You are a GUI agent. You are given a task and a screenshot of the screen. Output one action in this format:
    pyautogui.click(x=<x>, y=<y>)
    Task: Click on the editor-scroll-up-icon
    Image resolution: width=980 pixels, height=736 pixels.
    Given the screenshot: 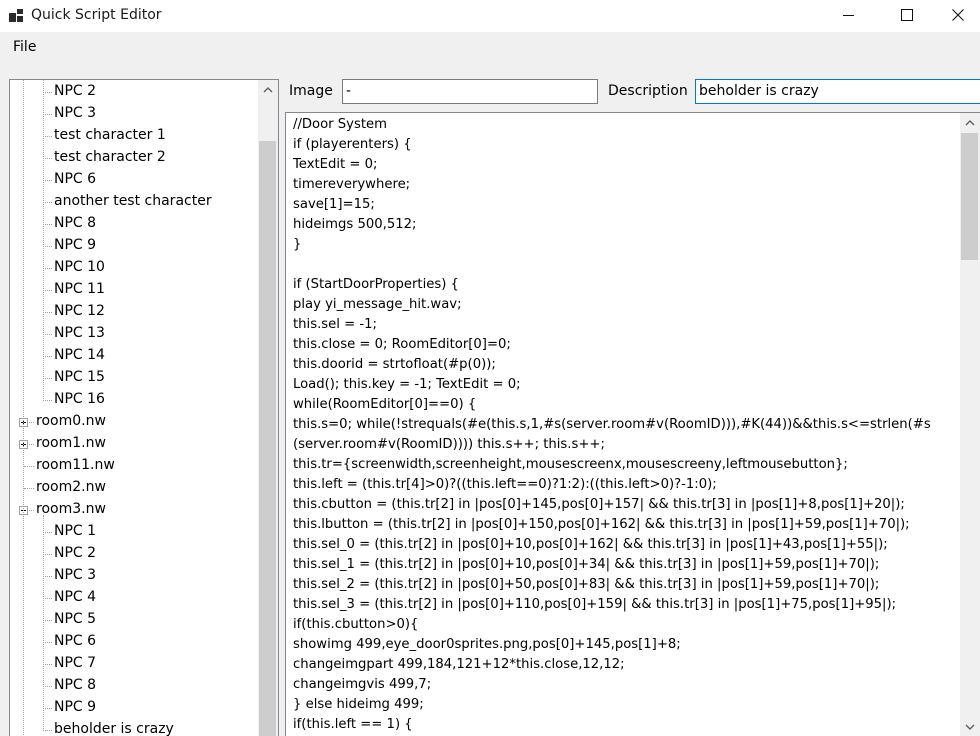 What is the action you would take?
    pyautogui.click(x=970, y=123)
    